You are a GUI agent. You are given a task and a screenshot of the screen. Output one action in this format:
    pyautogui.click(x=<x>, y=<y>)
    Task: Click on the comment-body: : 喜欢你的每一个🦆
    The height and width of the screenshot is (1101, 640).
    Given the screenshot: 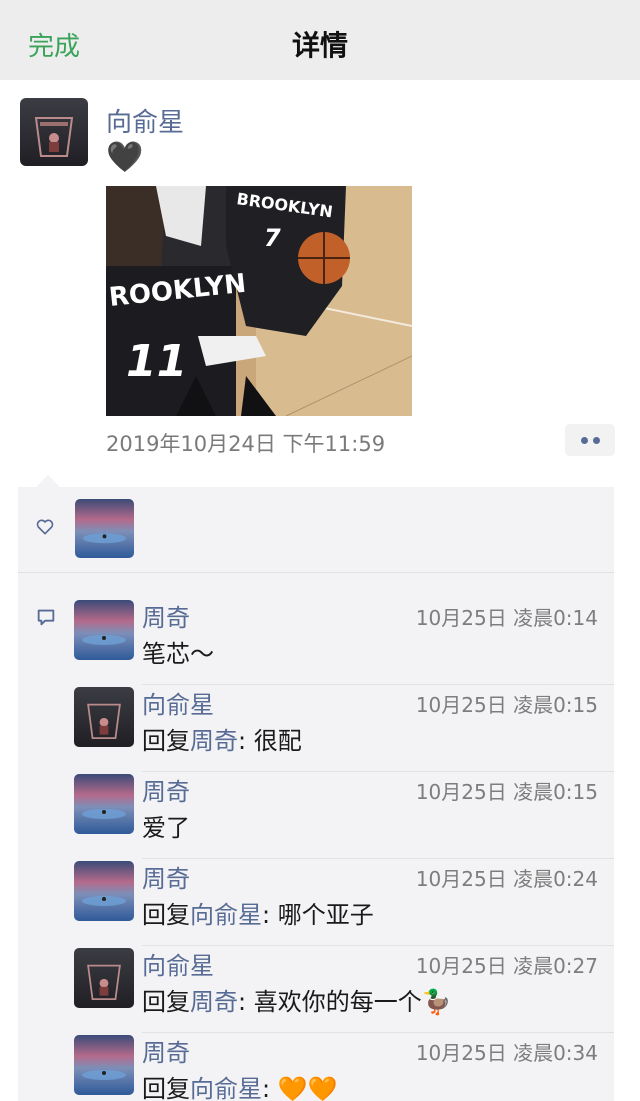 What is the action you would take?
    pyautogui.click(x=345, y=1002)
    